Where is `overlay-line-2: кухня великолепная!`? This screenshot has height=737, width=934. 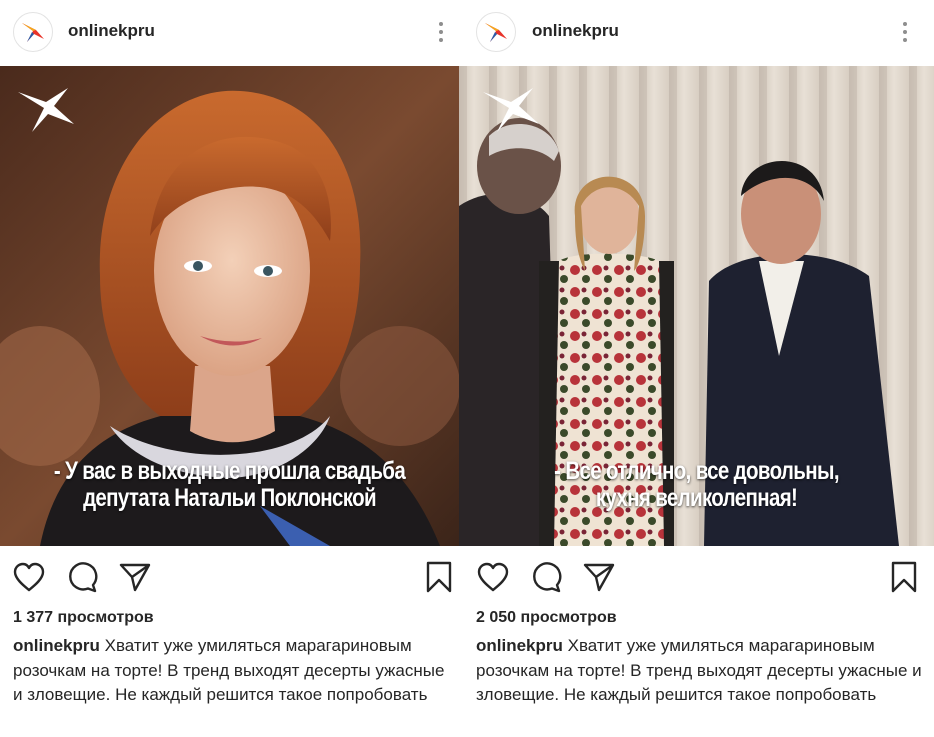
overlay-line-2: кухня великолепная! is located at coordinates (696, 498).